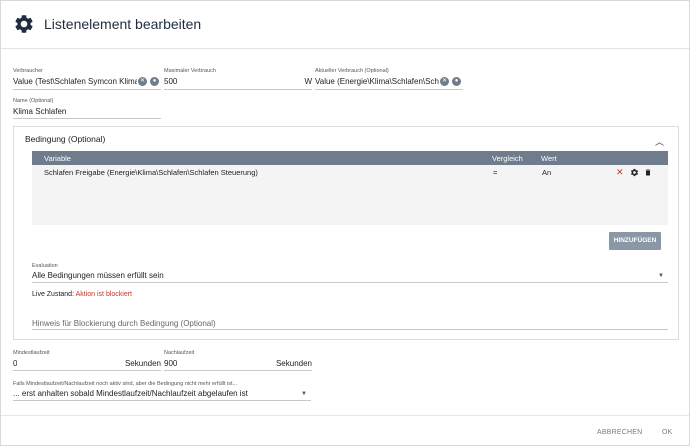 Image resolution: width=690 pixels, height=446 pixels. Describe the element at coordinates (142, 363) in the screenshot. I see `mindestlaufzeit-unit: Sekunden` at that location.